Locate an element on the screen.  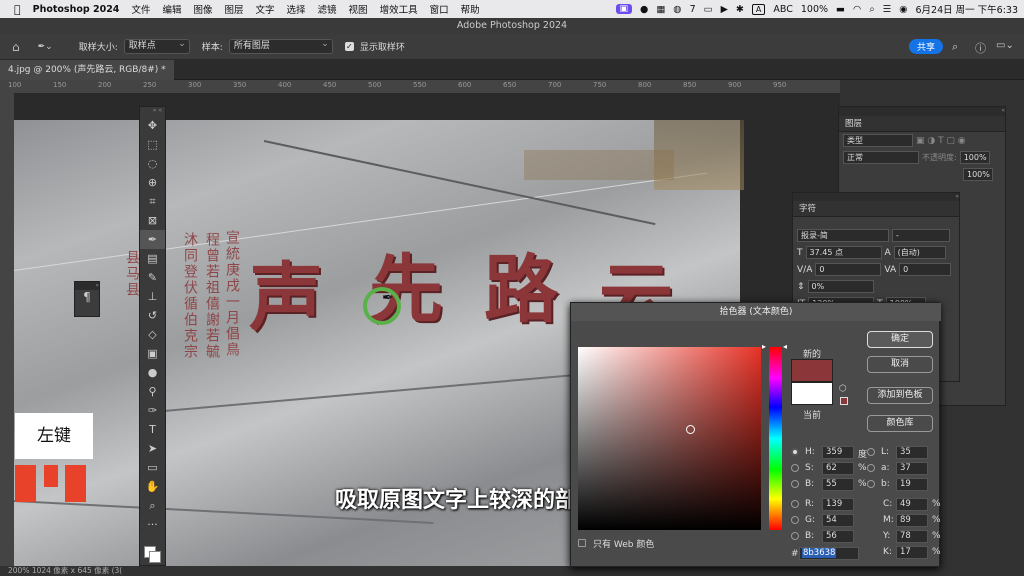
y-input: 78 is located at coordinates (912, 536).